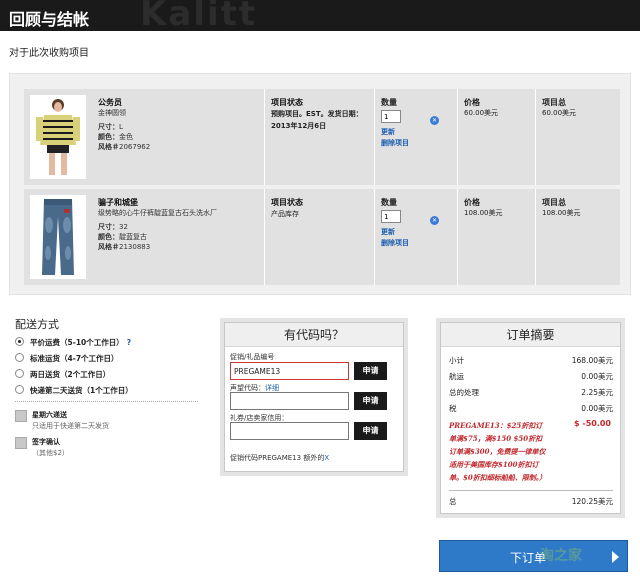 The height and width of the screenshot is (577, 640). Describe the element at coordinates (272, 388) in the screenshot. I see `voice-code-details-link: 详细` at that location.